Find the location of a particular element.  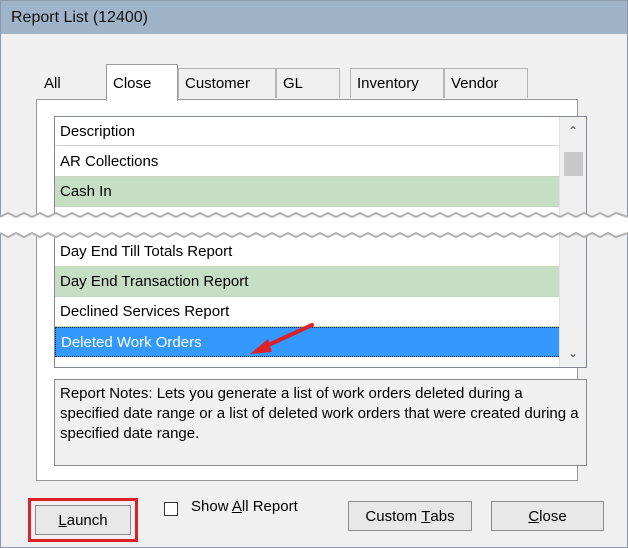

annotation-arrow-icon is located at coordinates (282, 338).